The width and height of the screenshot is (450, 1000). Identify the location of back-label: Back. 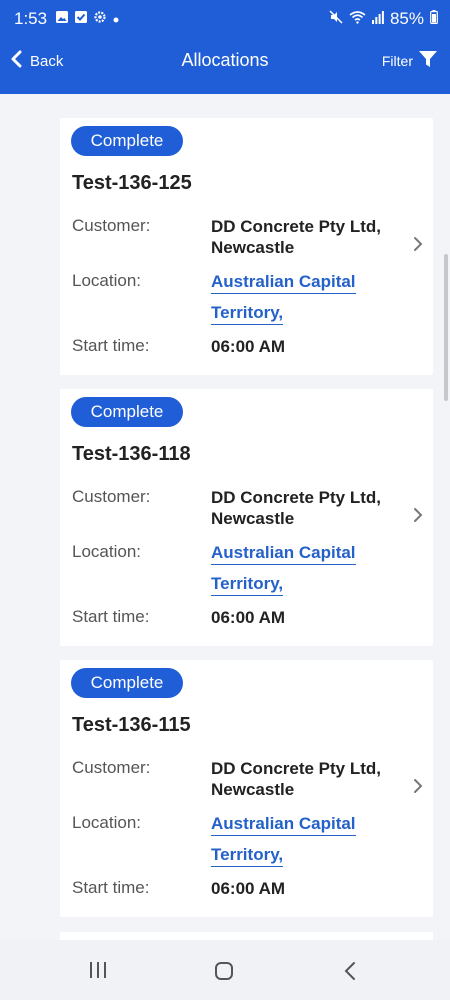
(47, 61).